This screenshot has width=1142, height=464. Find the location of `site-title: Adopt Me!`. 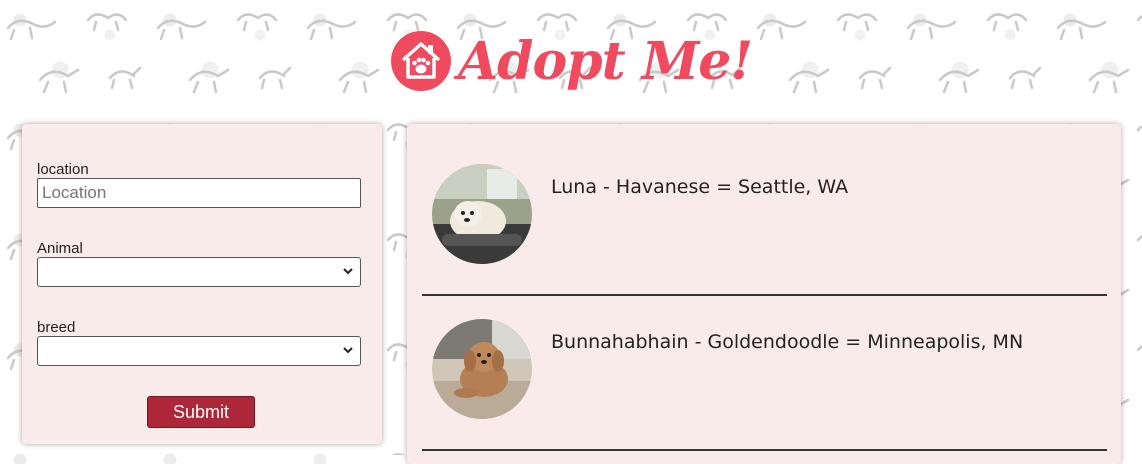

site-title: Adopt Me! is located at coordinates (605, 61).